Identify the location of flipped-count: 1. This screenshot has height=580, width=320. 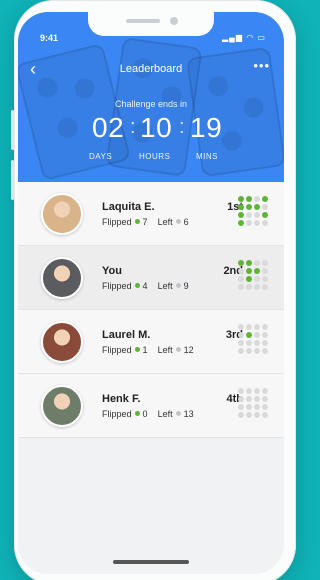
(145, 350).